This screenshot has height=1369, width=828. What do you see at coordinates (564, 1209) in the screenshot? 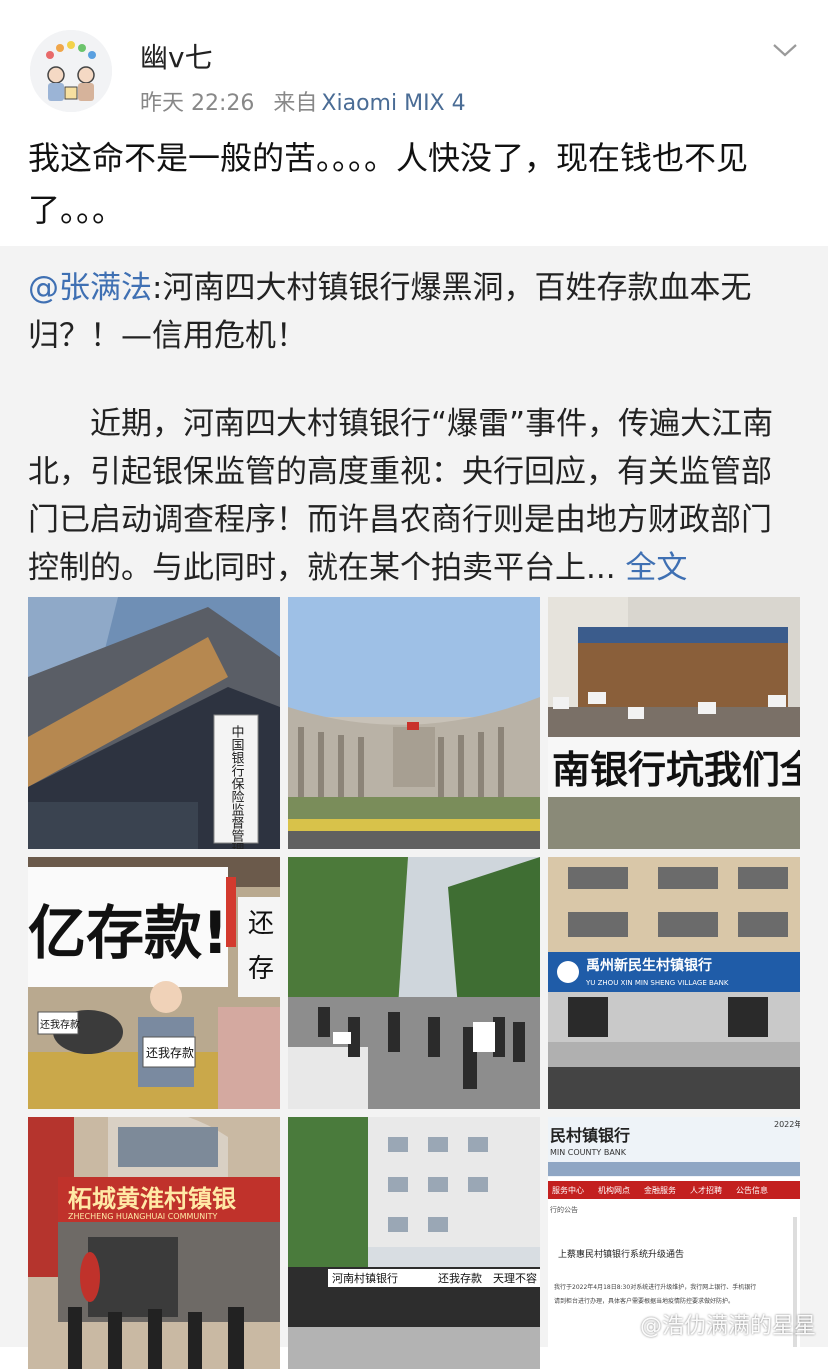
I see `website-breadcrumb: 行的公告` at bounding box center [564, 1209].